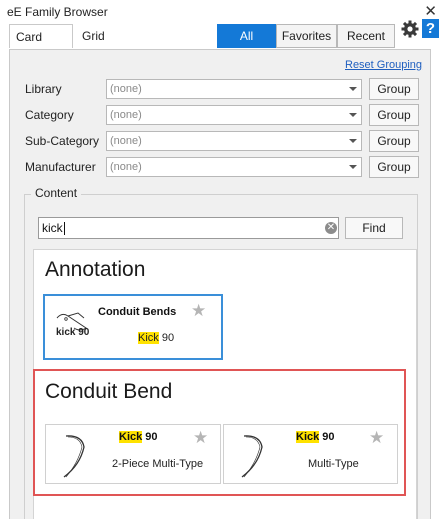 The image size is (441, 519). I want to click on find-button: Find, so click(374, 228).